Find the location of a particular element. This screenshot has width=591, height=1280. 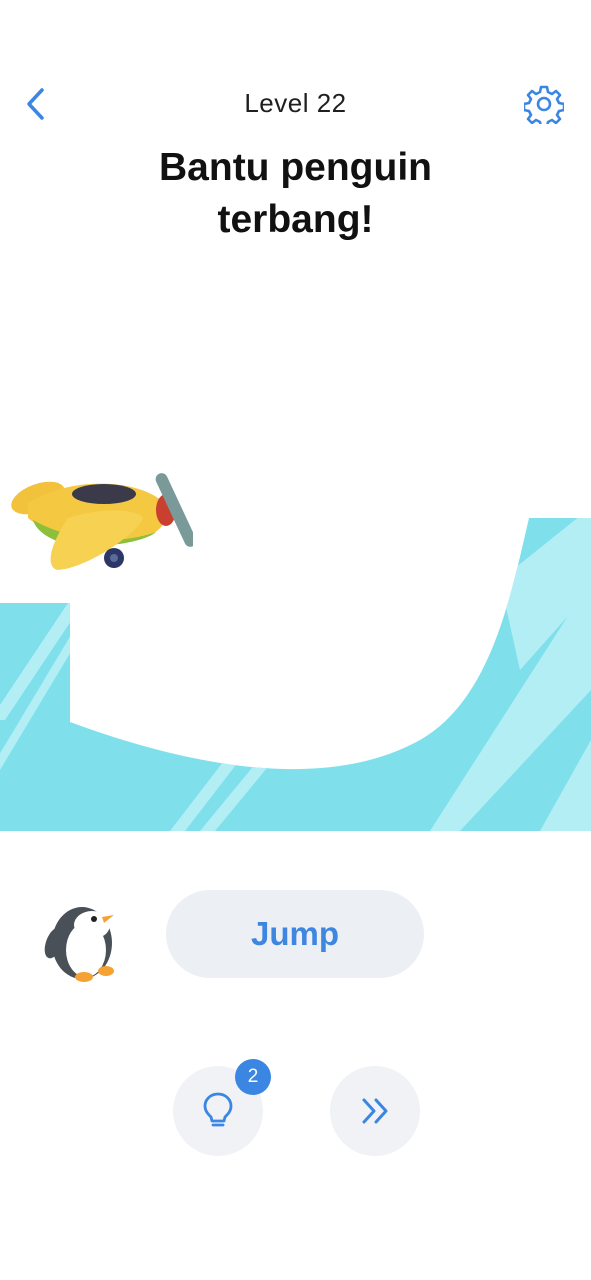

gear-icon is located at coordinates (544, 104).